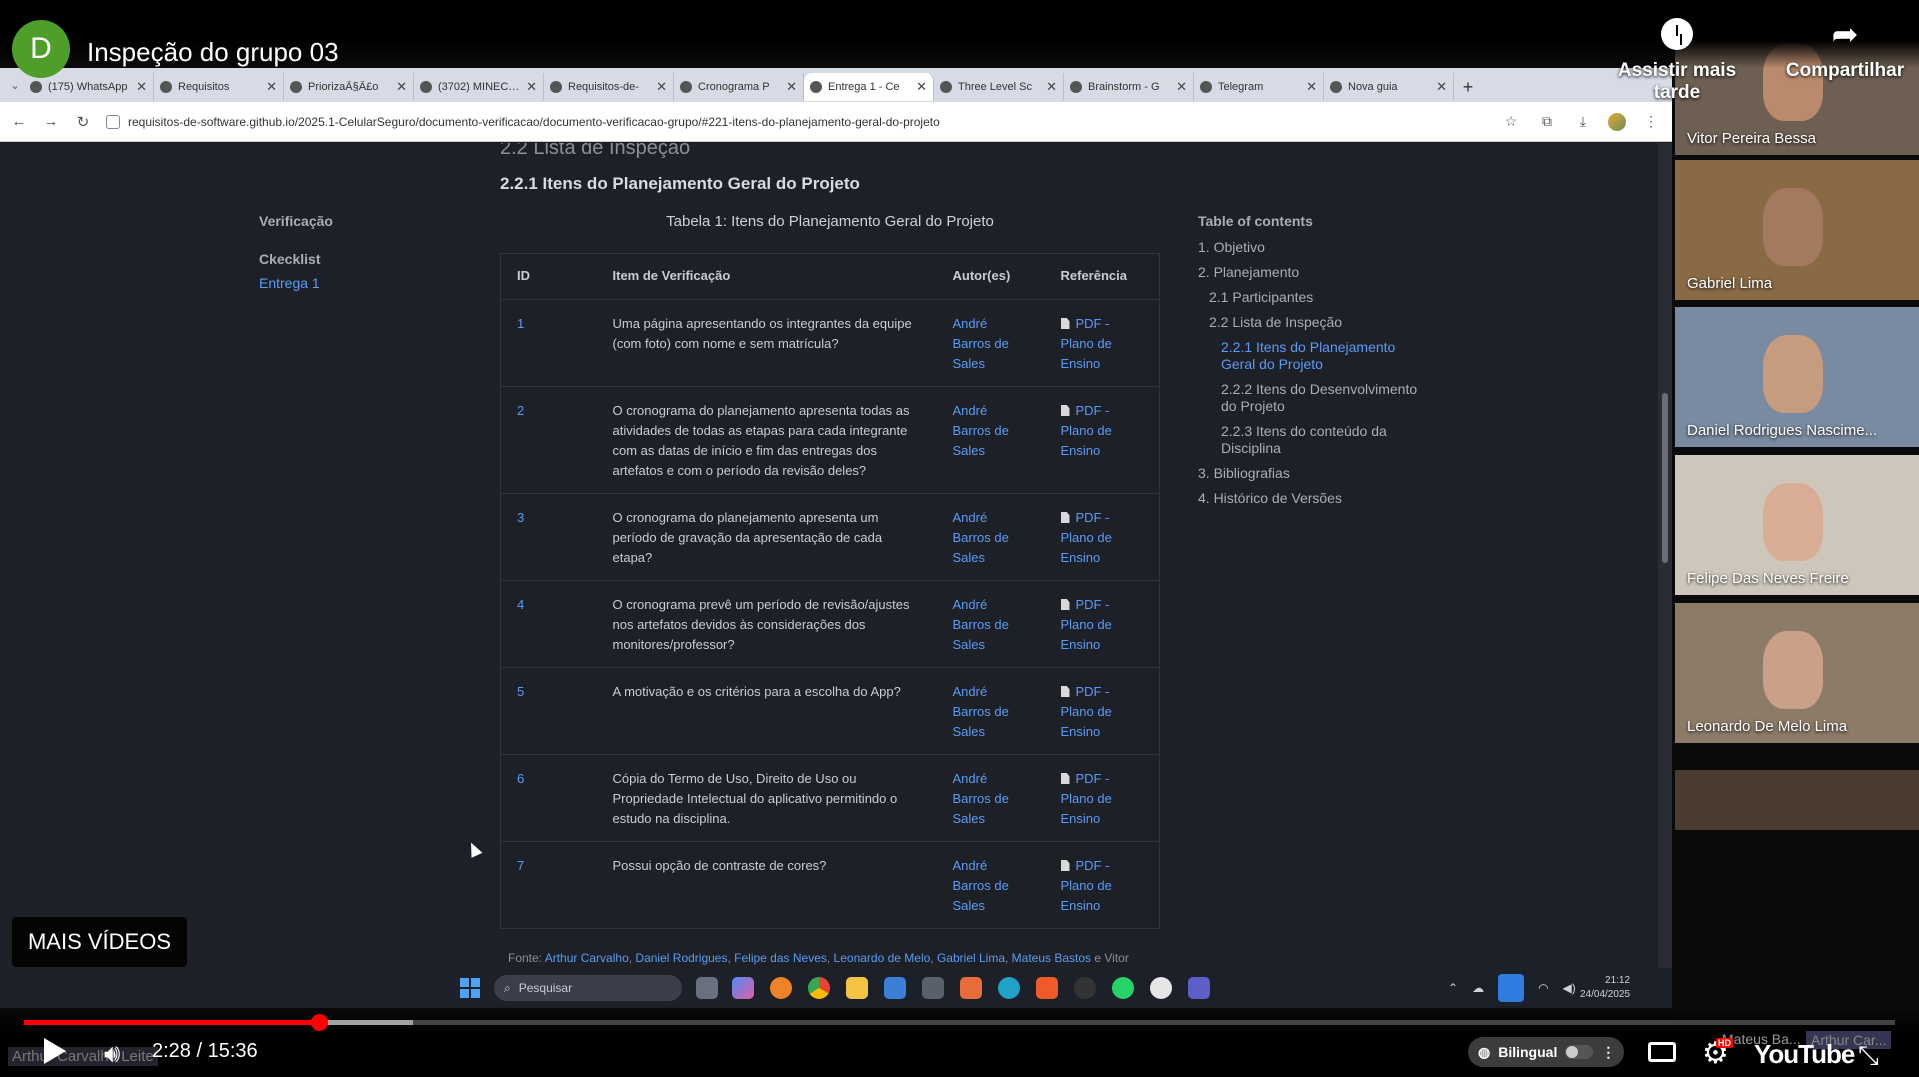  Describe the element at coordinates (781, 988) in the screenshot. I see `firefox-icon` at that location.